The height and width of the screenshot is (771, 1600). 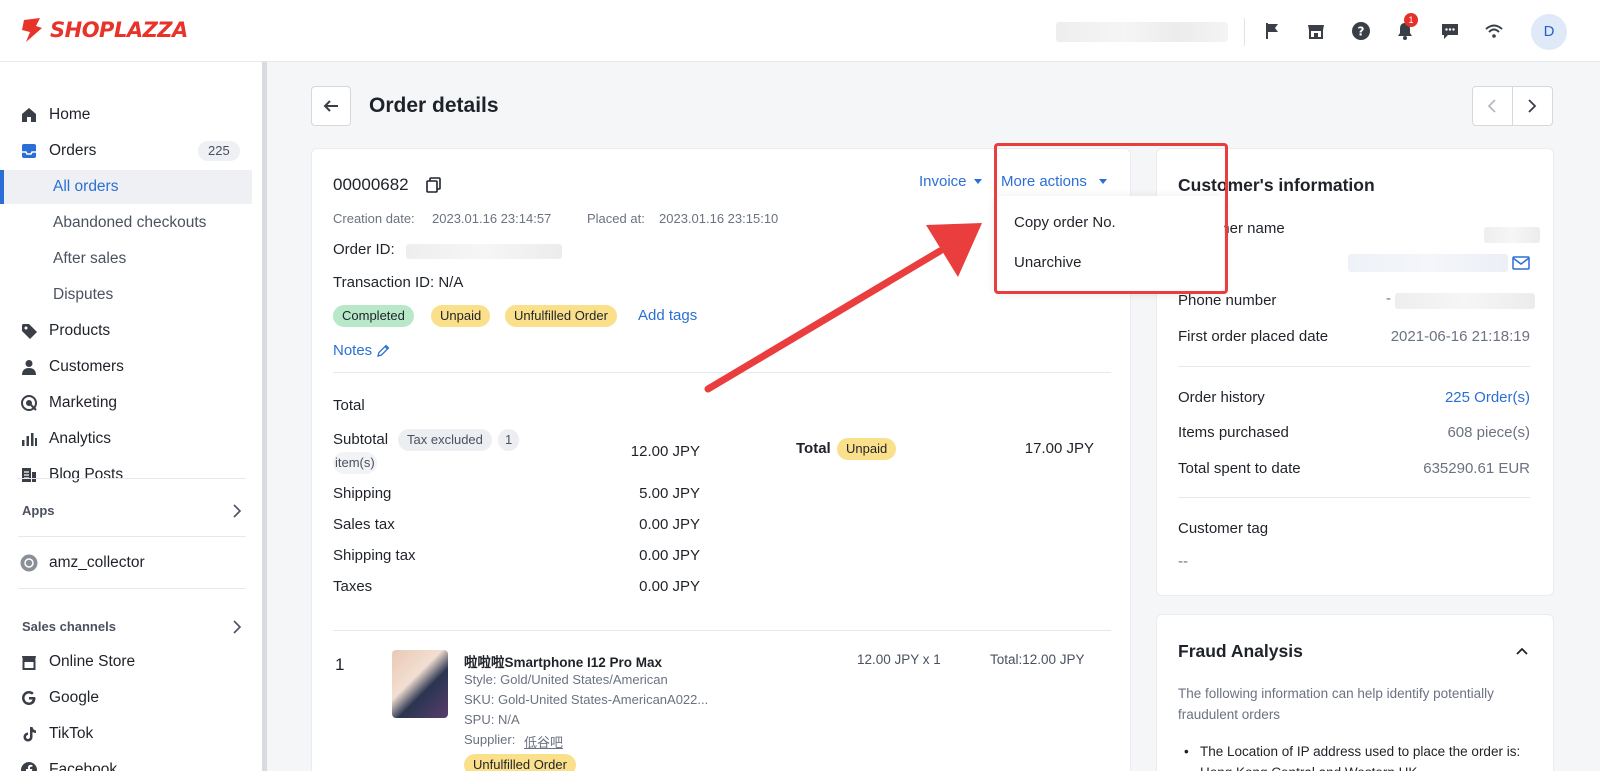 I want to click on wifi-icon, so click(x=1494, y=31).